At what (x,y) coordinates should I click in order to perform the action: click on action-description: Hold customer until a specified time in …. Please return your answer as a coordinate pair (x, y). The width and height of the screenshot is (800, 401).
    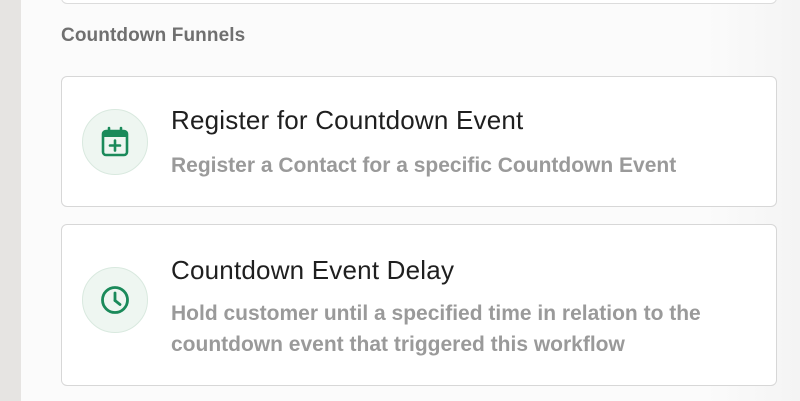
    Looking at the image, I should click on (436, 329).